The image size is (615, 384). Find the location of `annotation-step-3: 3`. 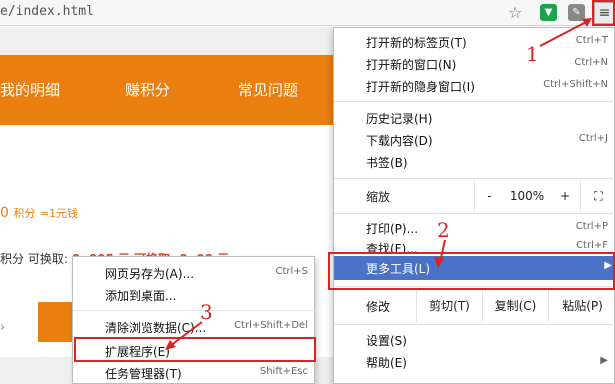

annotation-step-3: 3 is located at coordinates (206, 312).